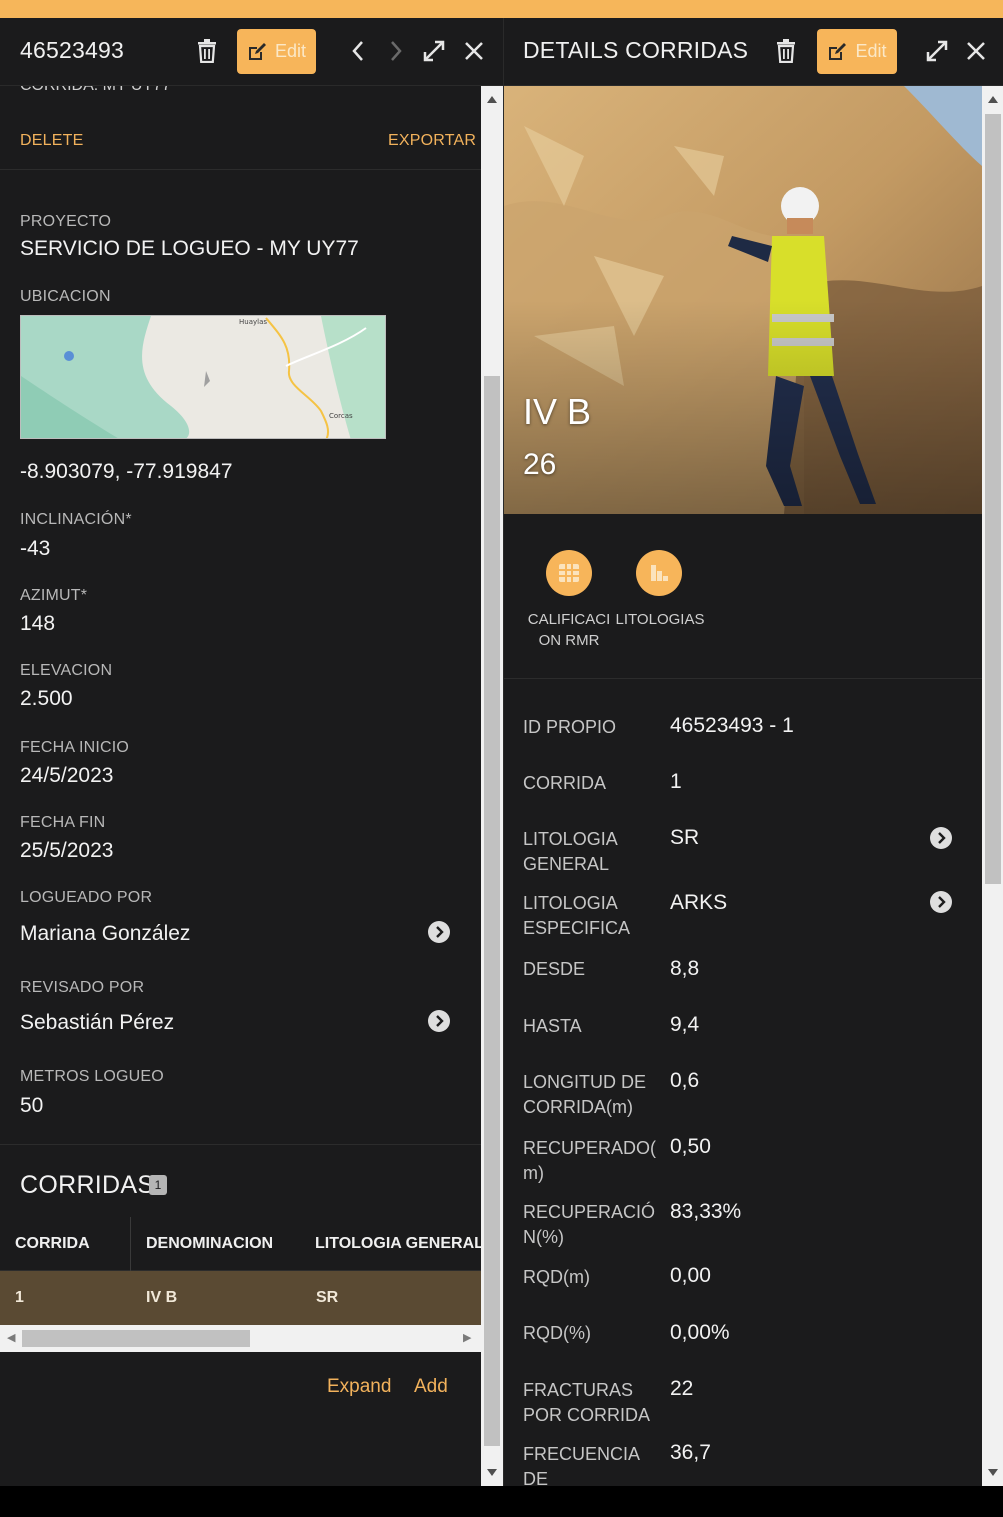 The image size is (1003, 1517). What do you see at coordinates (552, 1026) in the screenshot?
I see `detail-label: HASTA` at bounding box center [552, 1026].